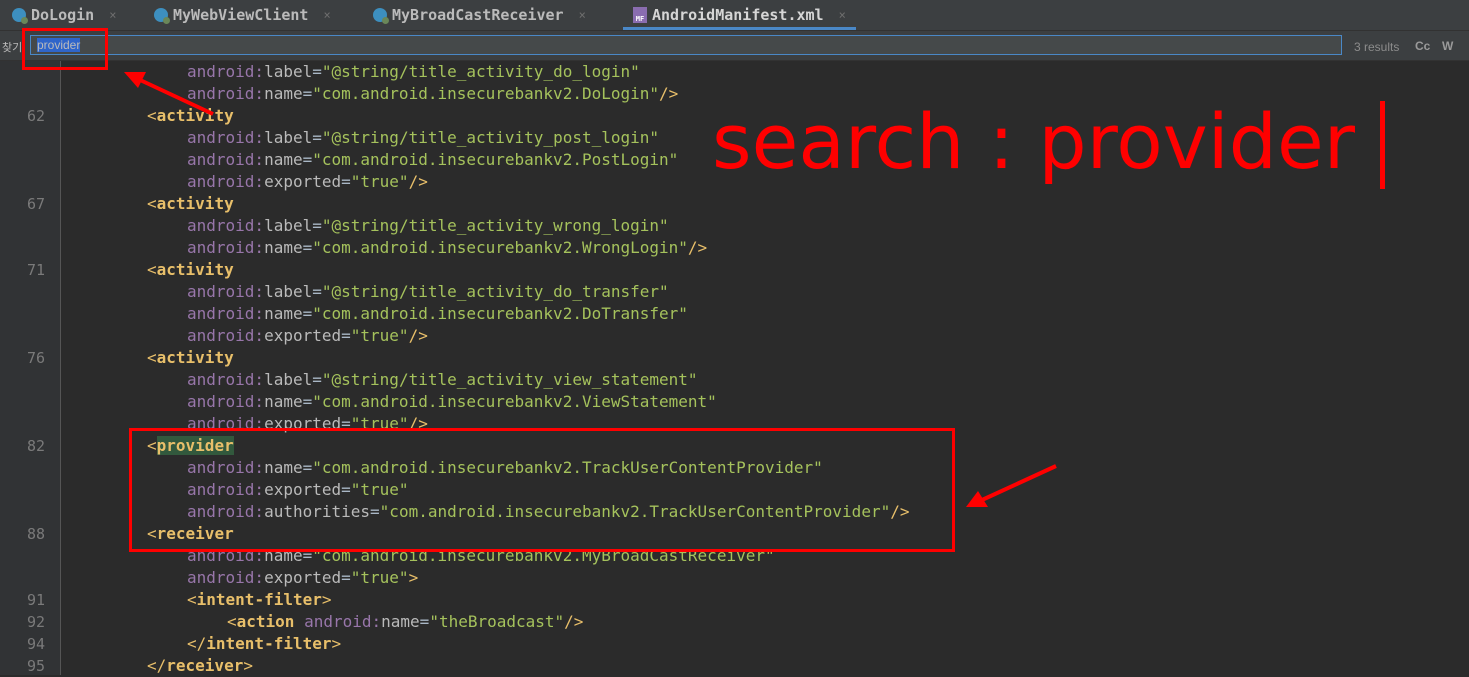 The height and width of the screenshot is (677, 1469). I want to click on line-number: 94, so click(35, 644).